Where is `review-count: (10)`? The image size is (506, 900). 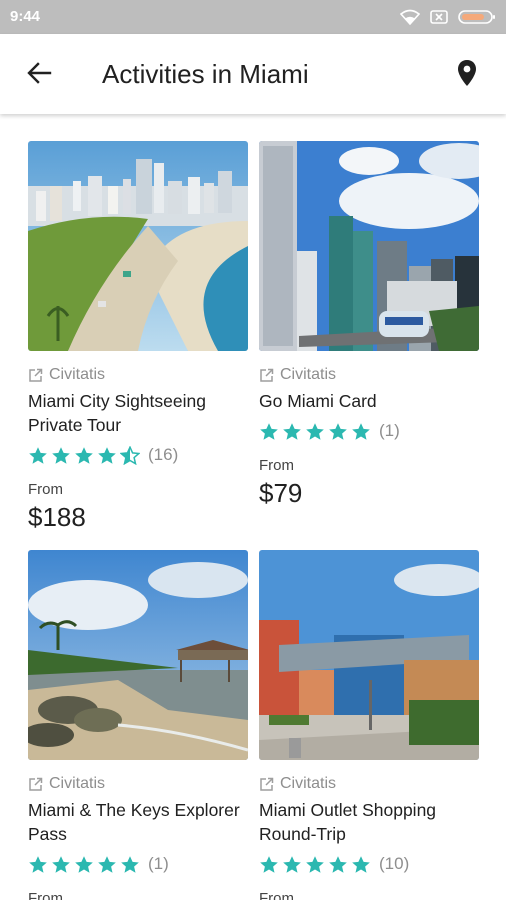 review-count: (10) is located at coordinates (394, 863).